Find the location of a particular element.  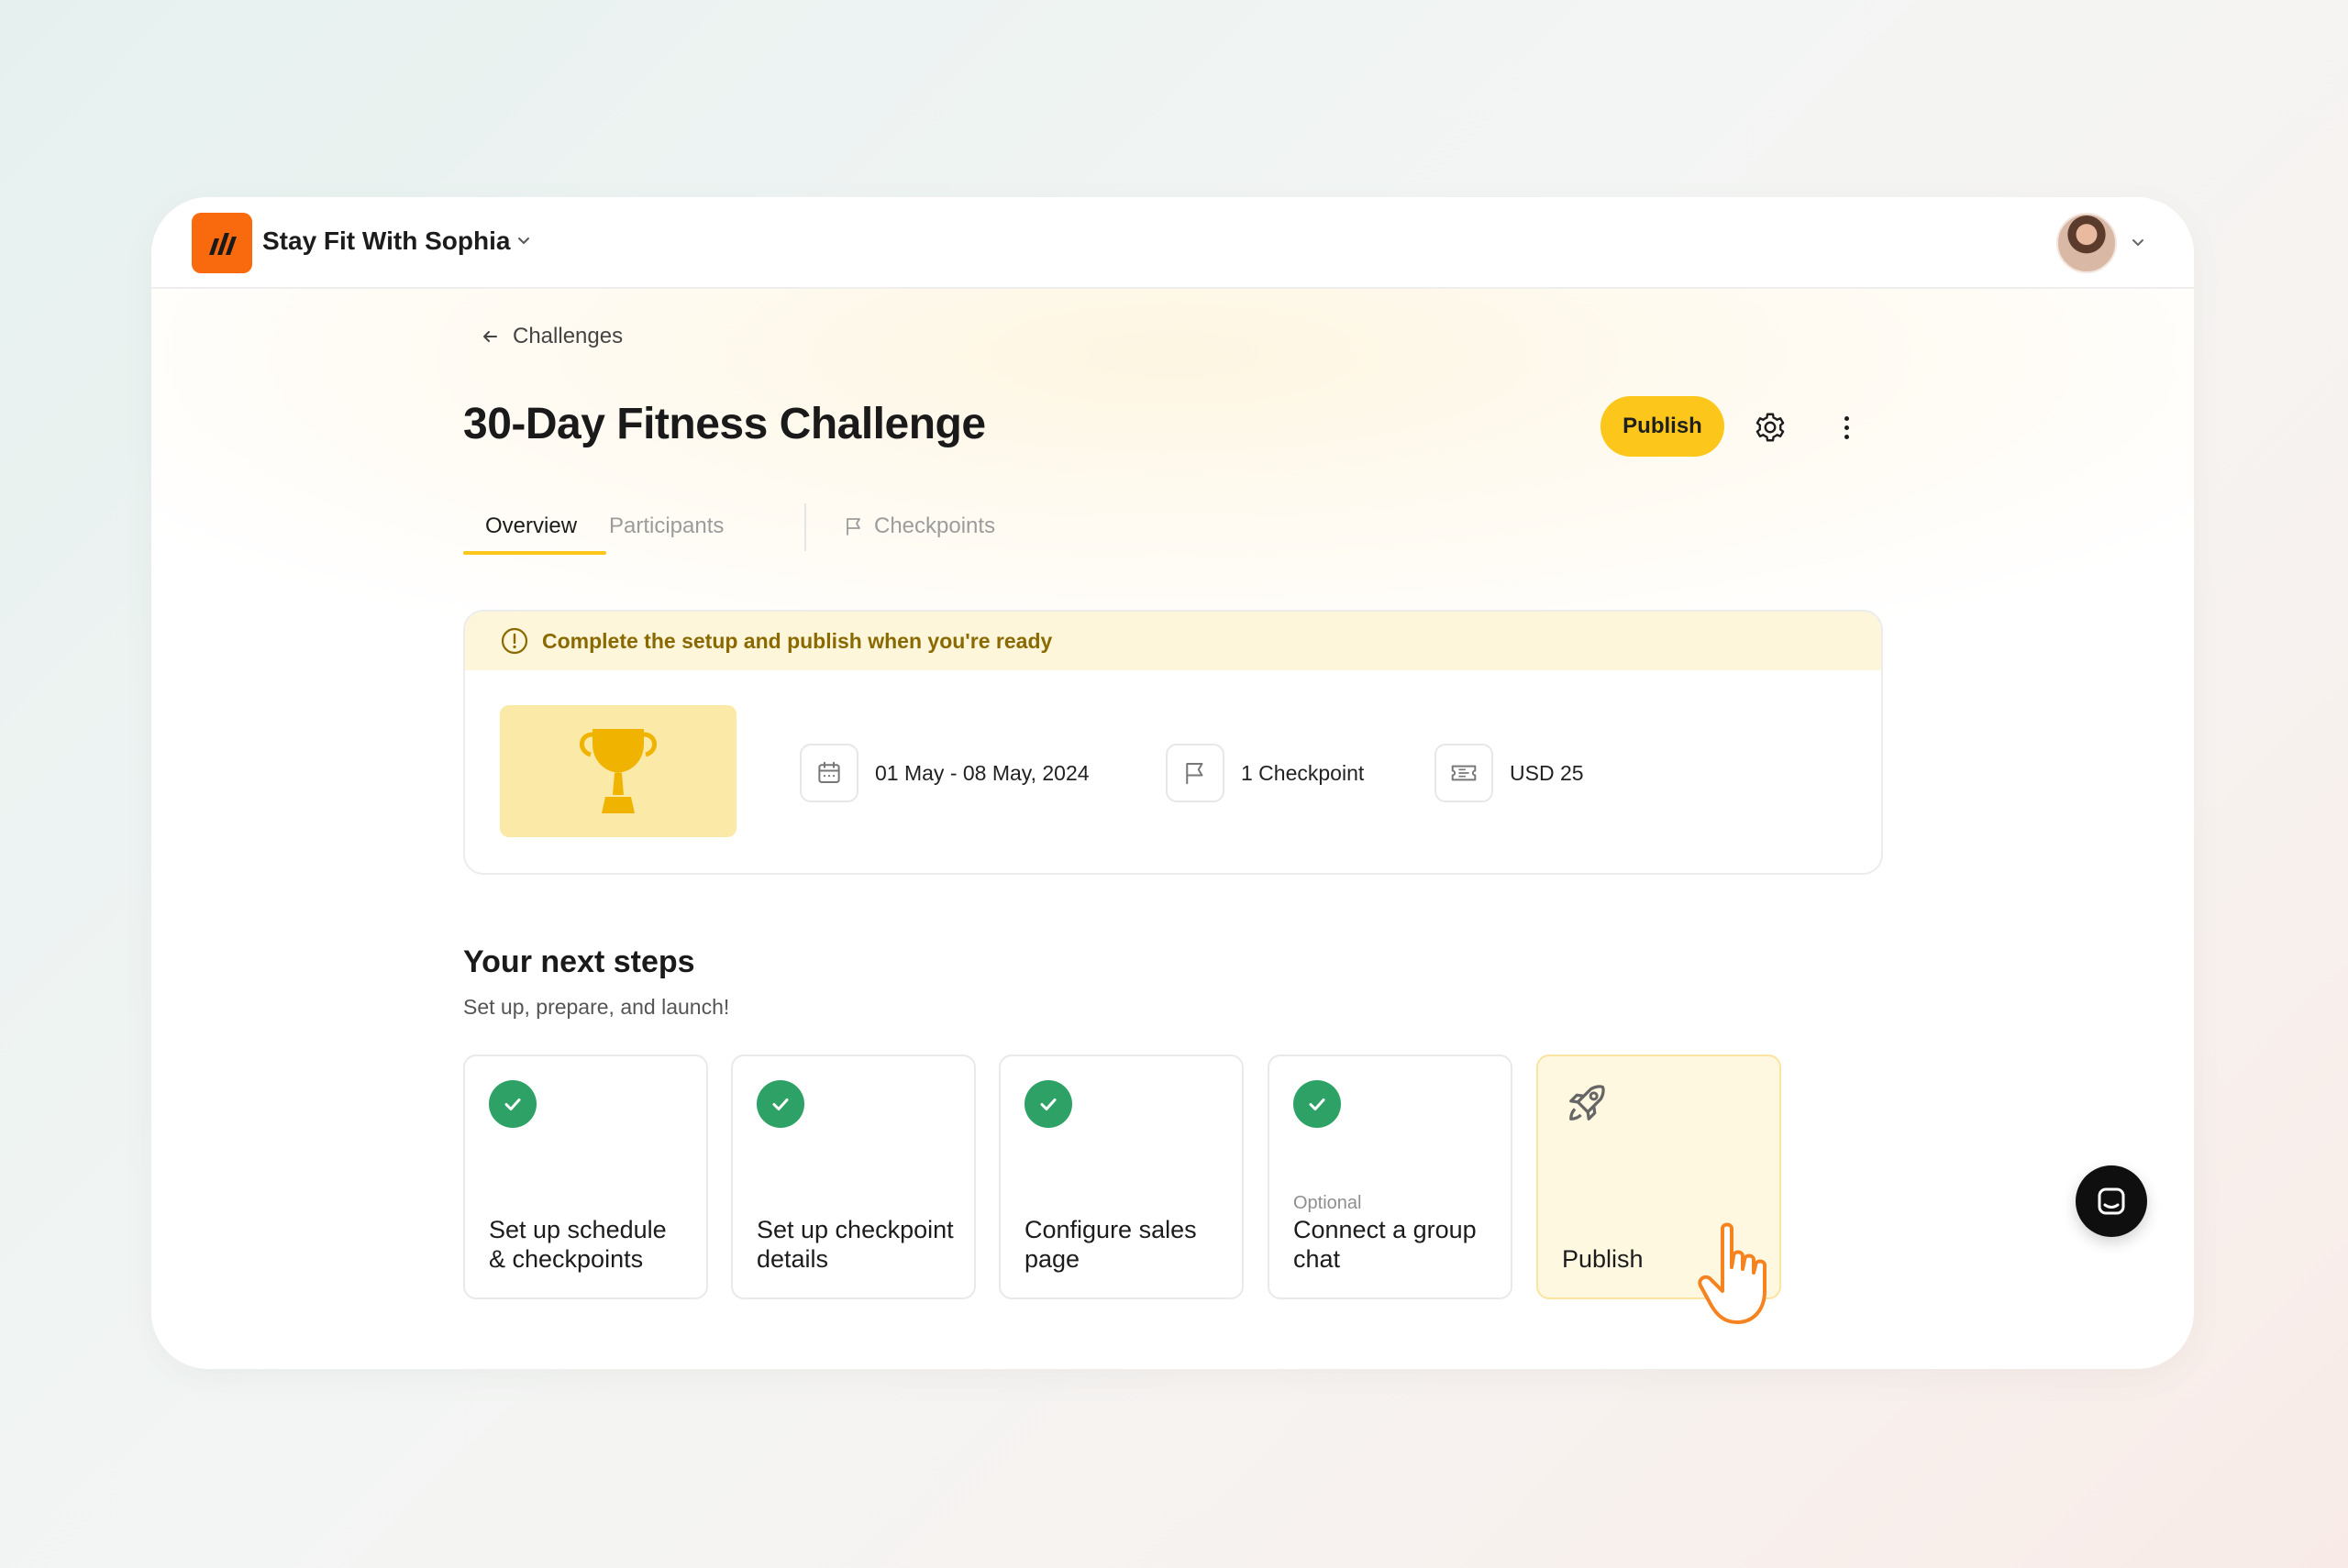

gear-icon is located at coordinates (1770, 428).